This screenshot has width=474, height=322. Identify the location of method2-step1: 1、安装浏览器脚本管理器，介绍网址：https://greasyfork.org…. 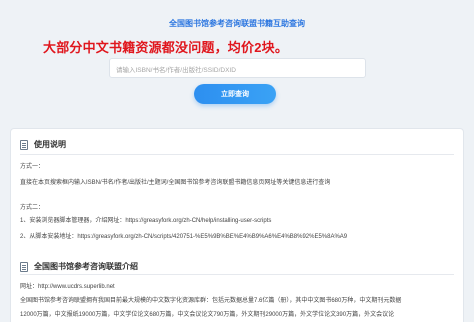
(145, 219).